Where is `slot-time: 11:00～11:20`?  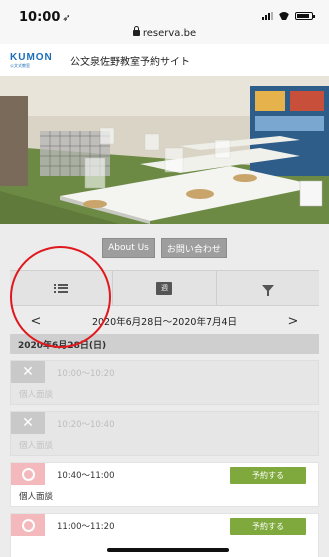
slot-time: 11:00～11:20 is located at coordinates (86, 527).